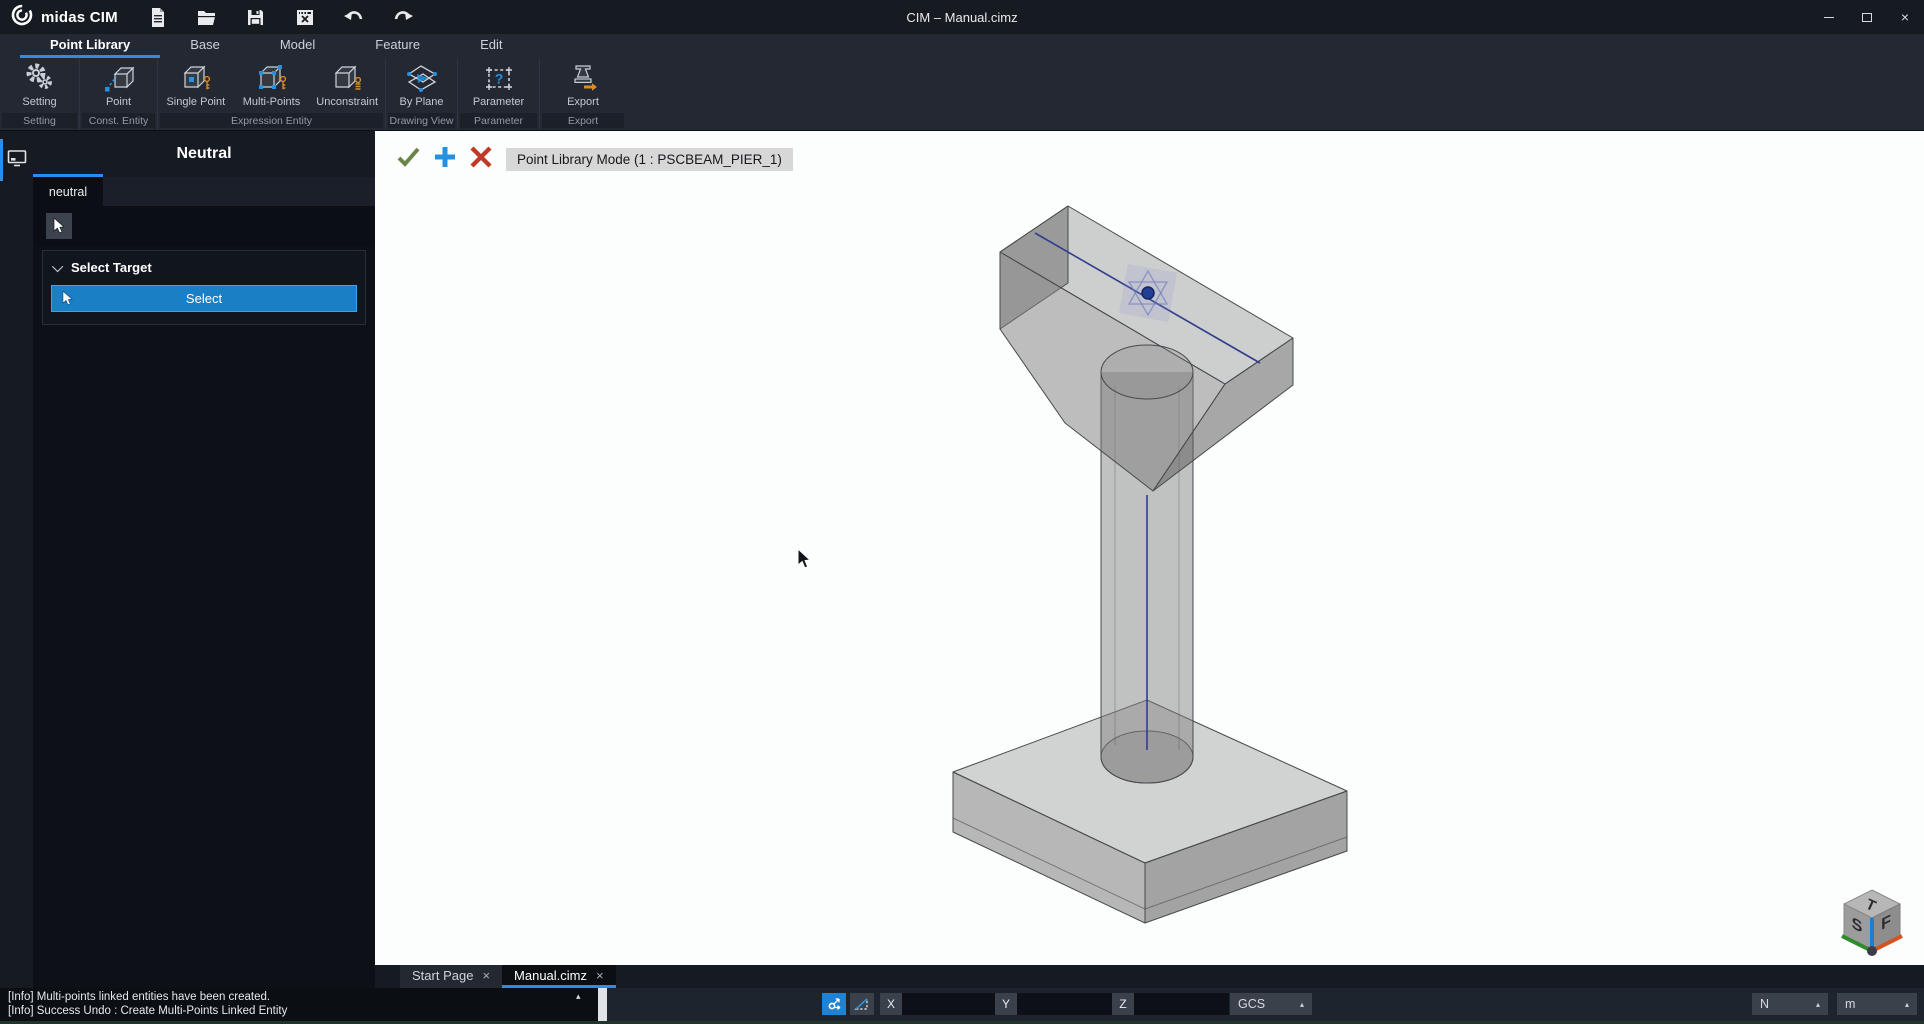 Image resolution: width=1924 pixels, height=1024 pixels. What do you see at coordinates (204, 226) in the screenshot?
I see `panel-toolbar` at bounding box center [204, 226].